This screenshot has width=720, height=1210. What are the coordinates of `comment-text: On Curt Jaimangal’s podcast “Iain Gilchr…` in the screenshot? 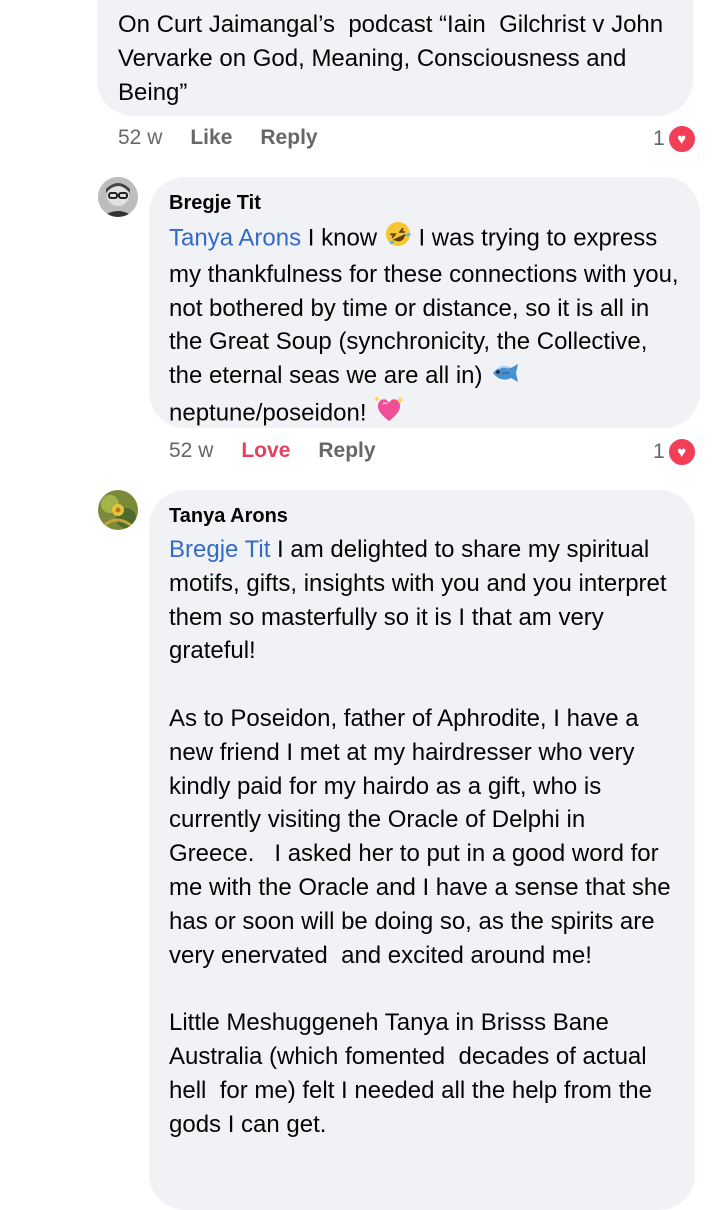 It's located at (394, 58).